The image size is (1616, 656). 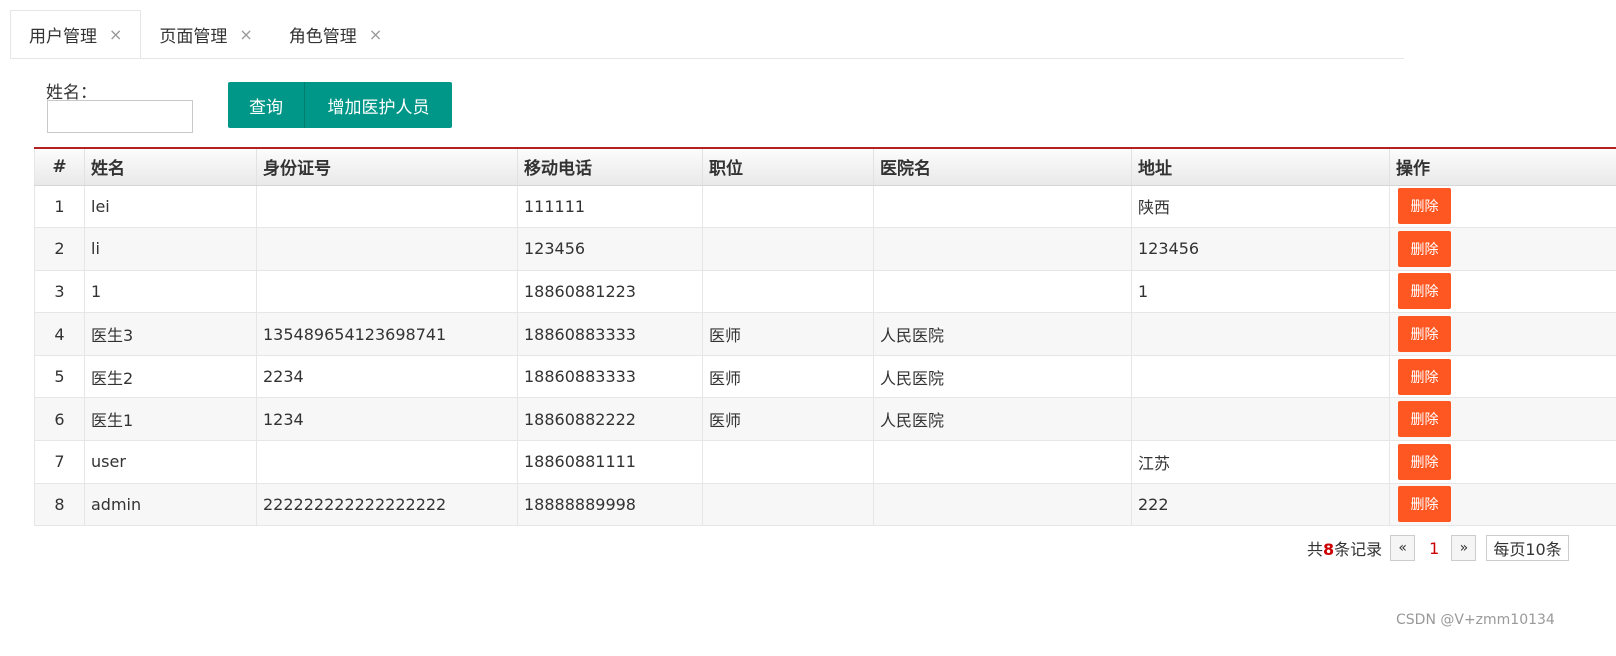 What do you see at coordinates (610, 292) in the screenshot?
I see `cell-mobile: 18860881223` at bounding box center [610, 292].